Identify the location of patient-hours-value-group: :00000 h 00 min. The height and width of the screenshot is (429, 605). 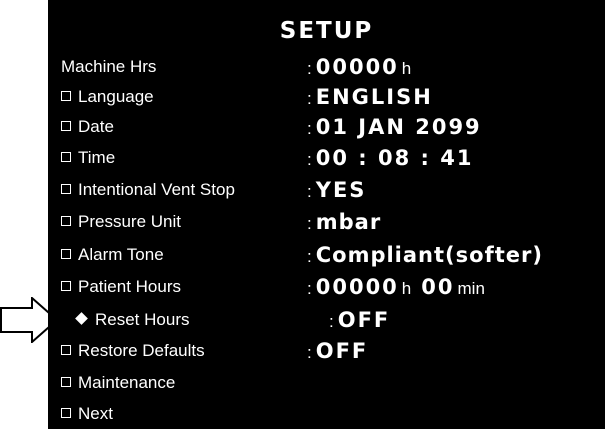
(401, 287).